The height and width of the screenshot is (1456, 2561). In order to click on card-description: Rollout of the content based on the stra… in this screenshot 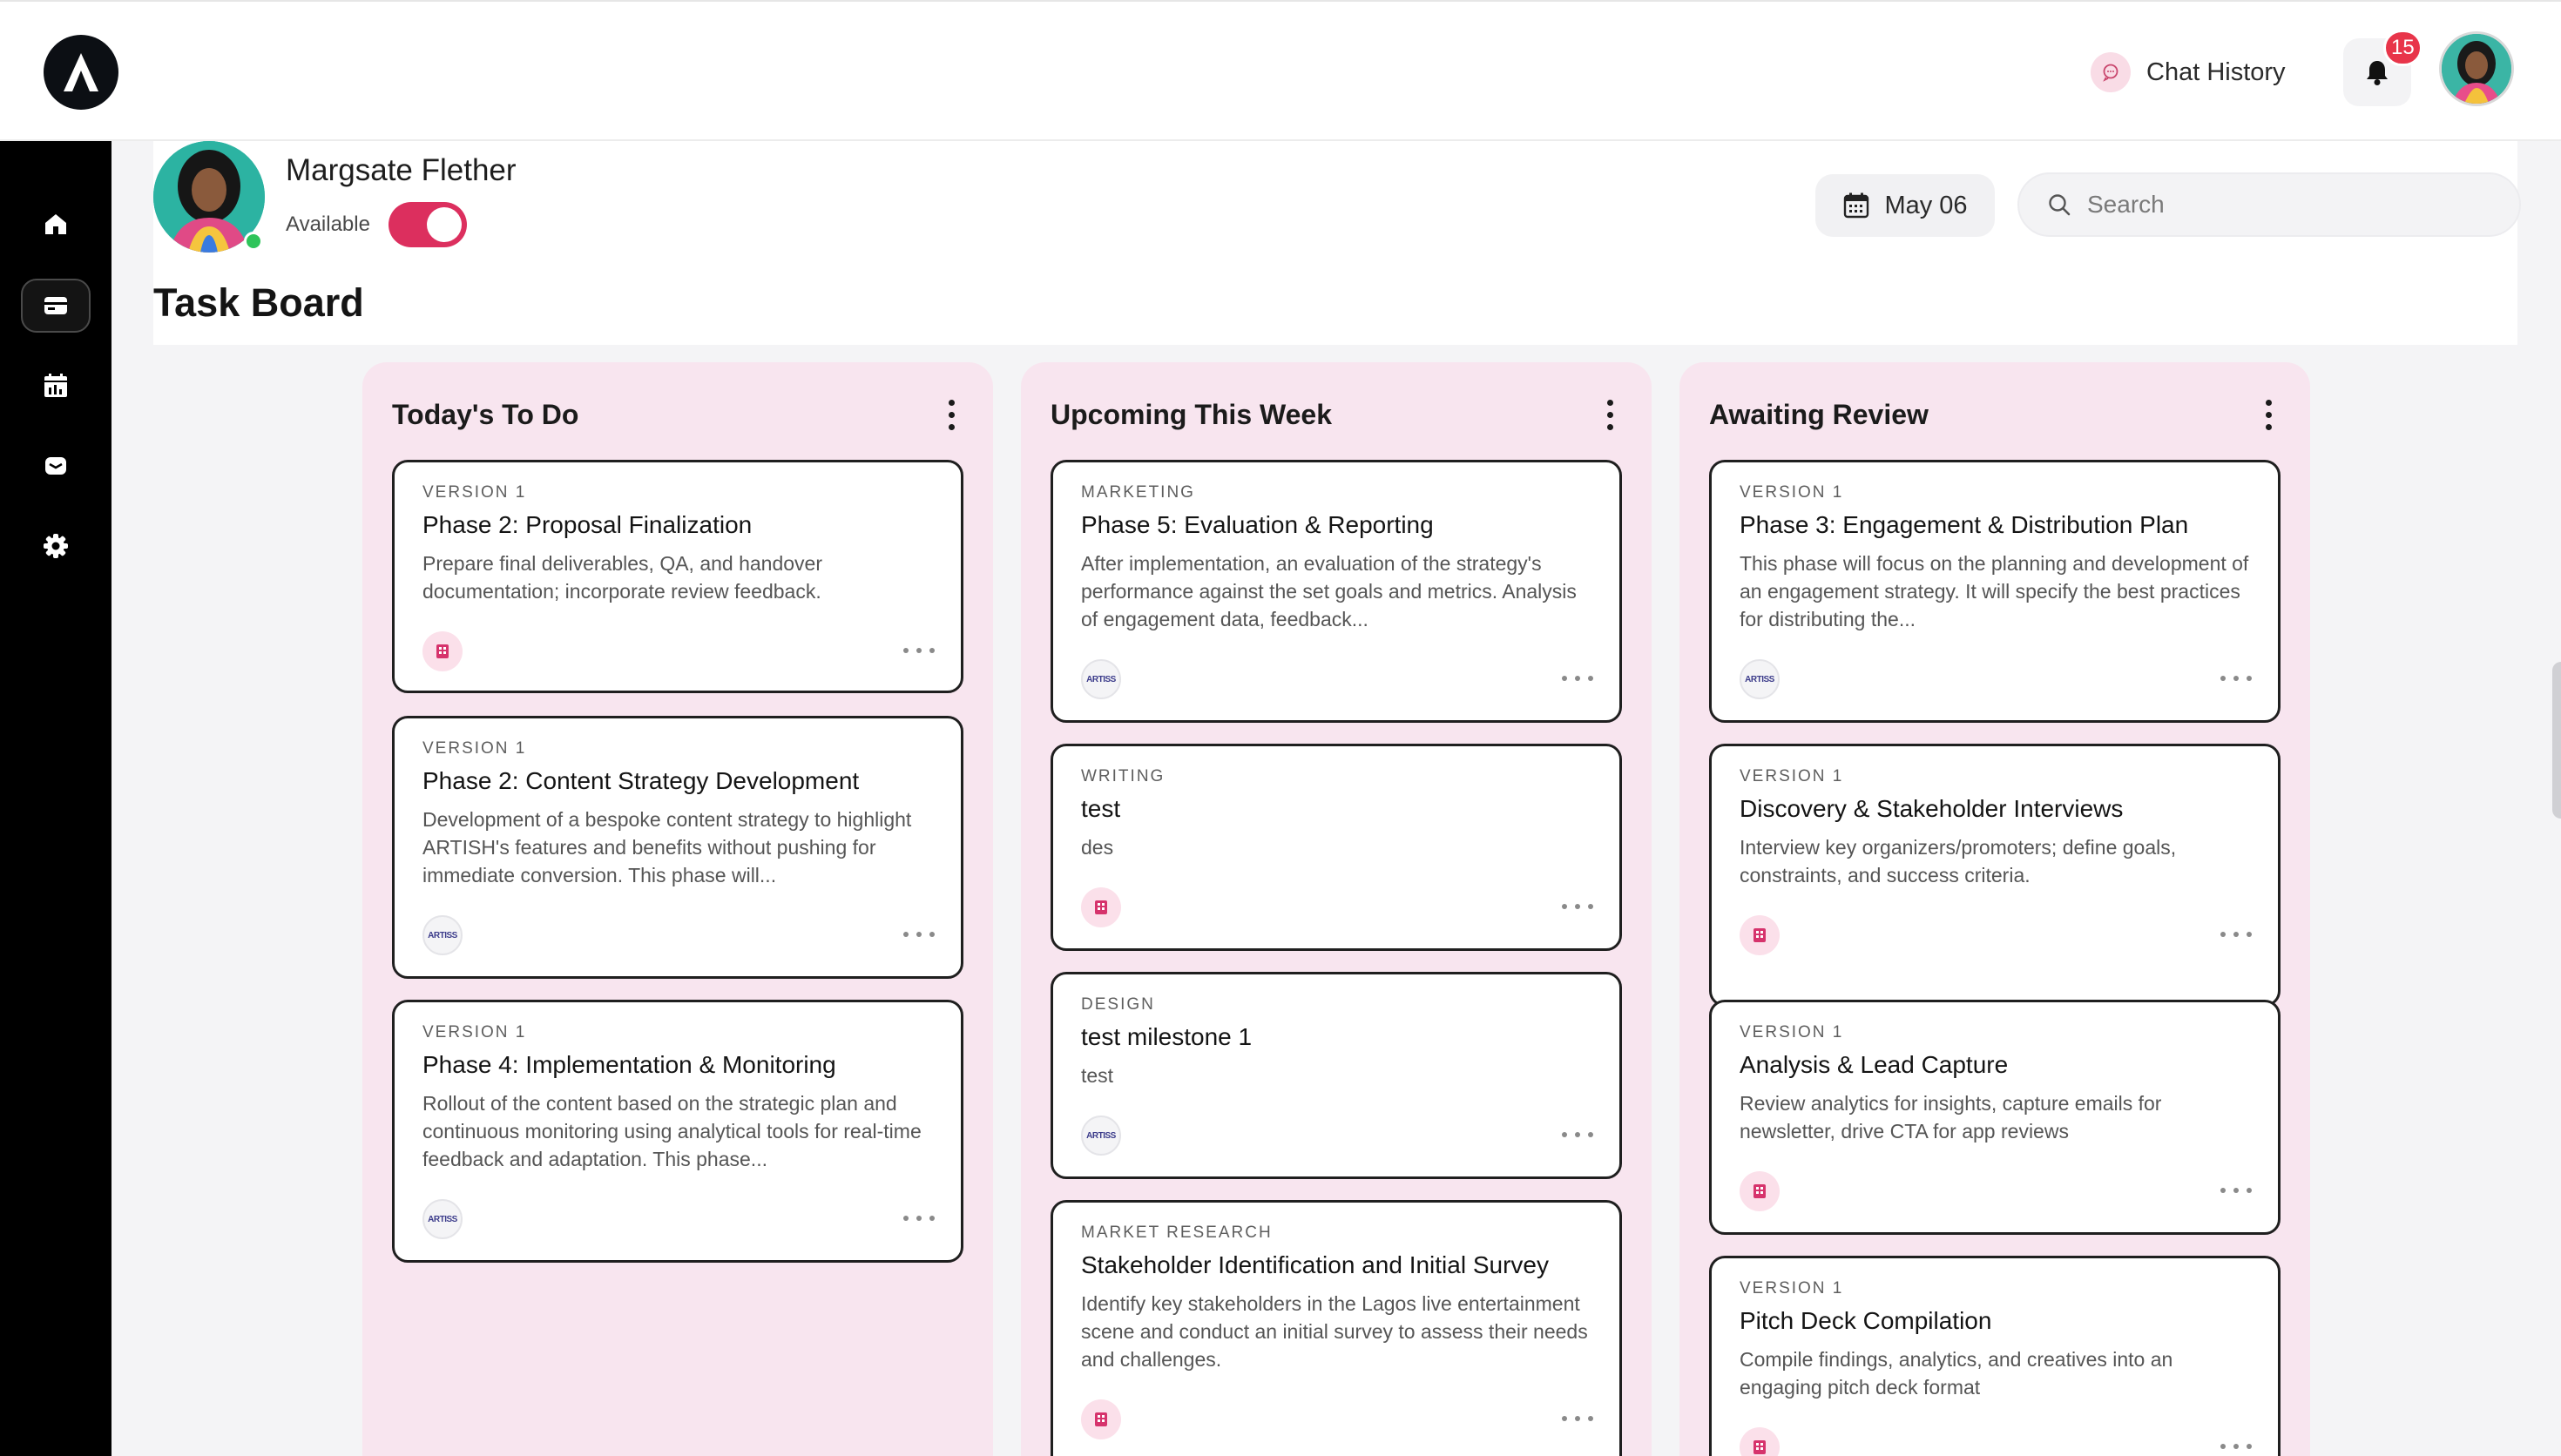, I will do `click(672, 1131)`.